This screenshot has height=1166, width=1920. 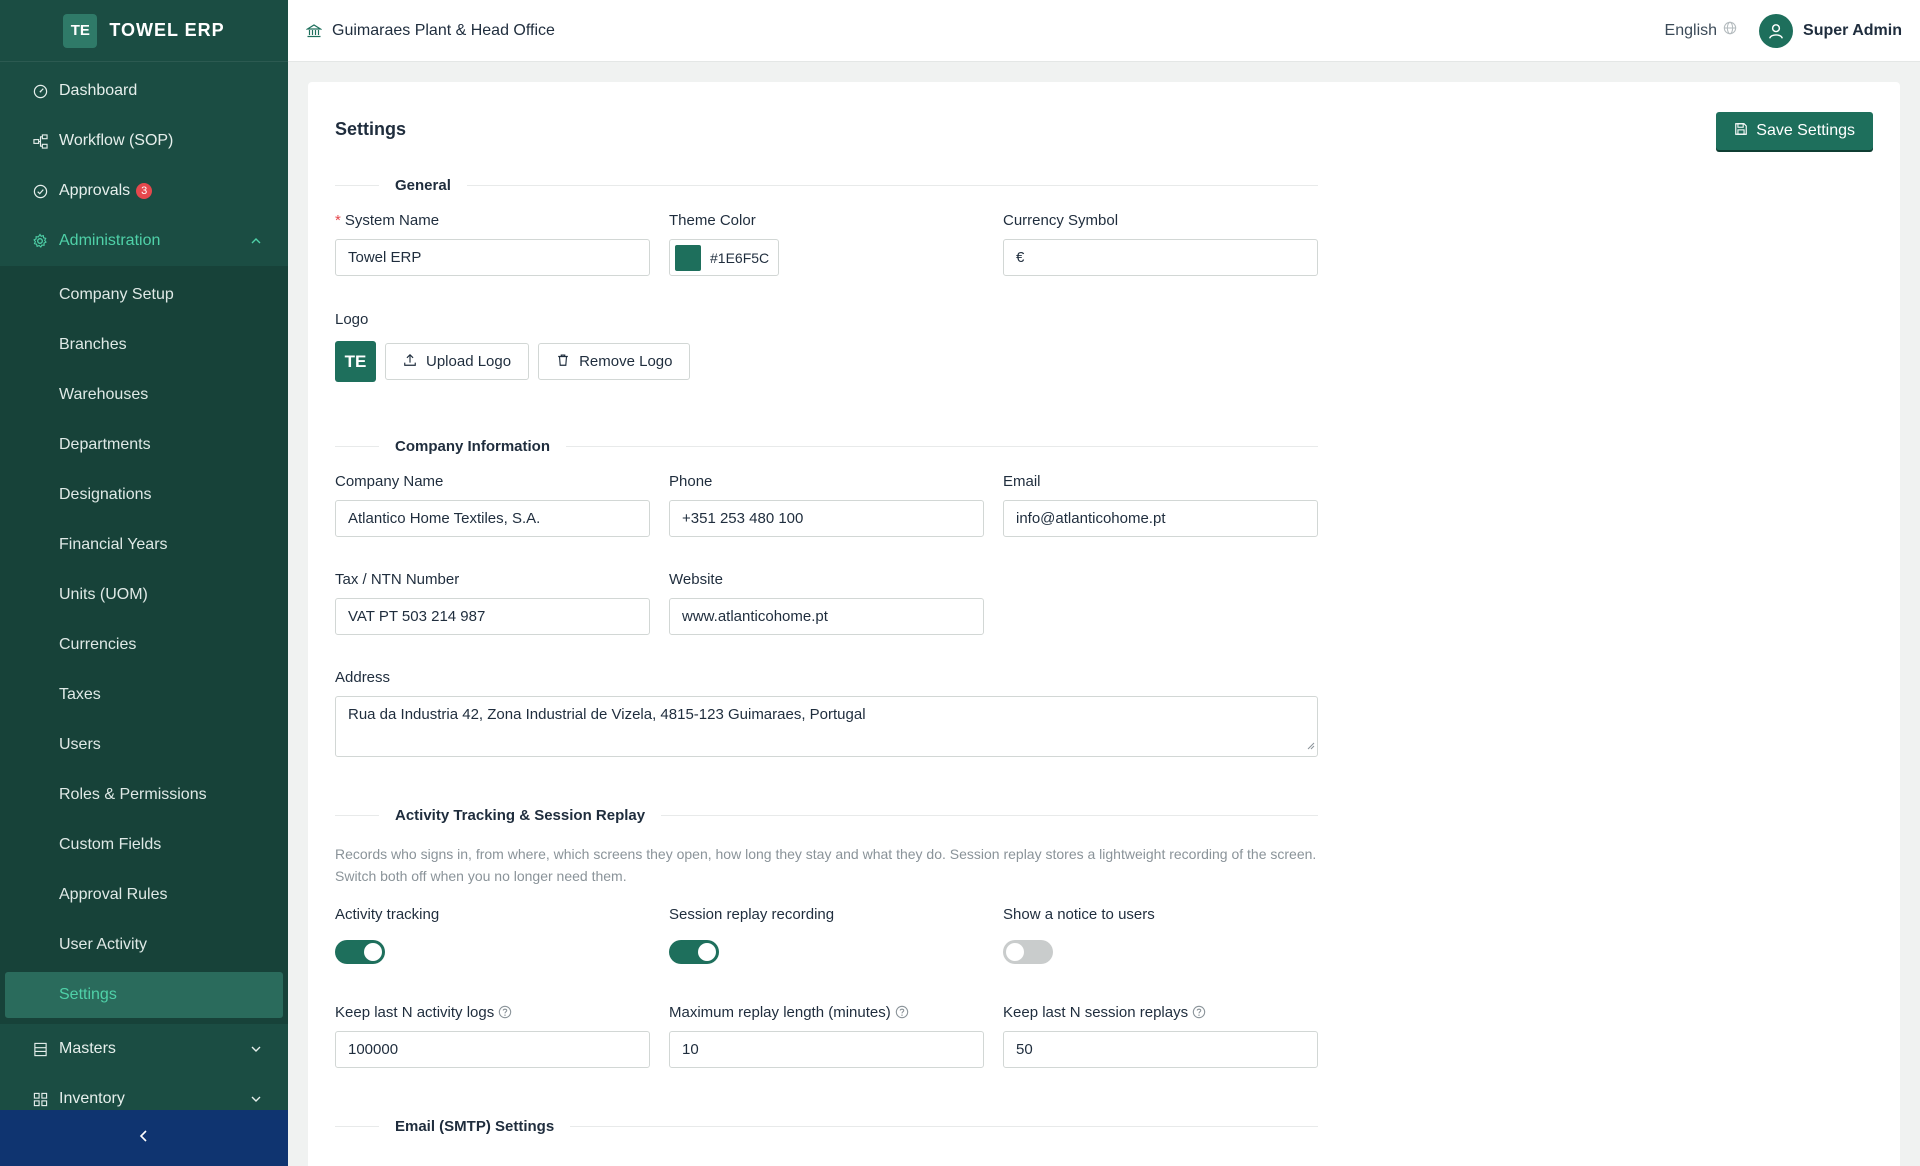 What do you see at coordinates (95, 190) in the screenshot?
I see `sidebar-item-label: Approvals` at bounding box center [95, 190].